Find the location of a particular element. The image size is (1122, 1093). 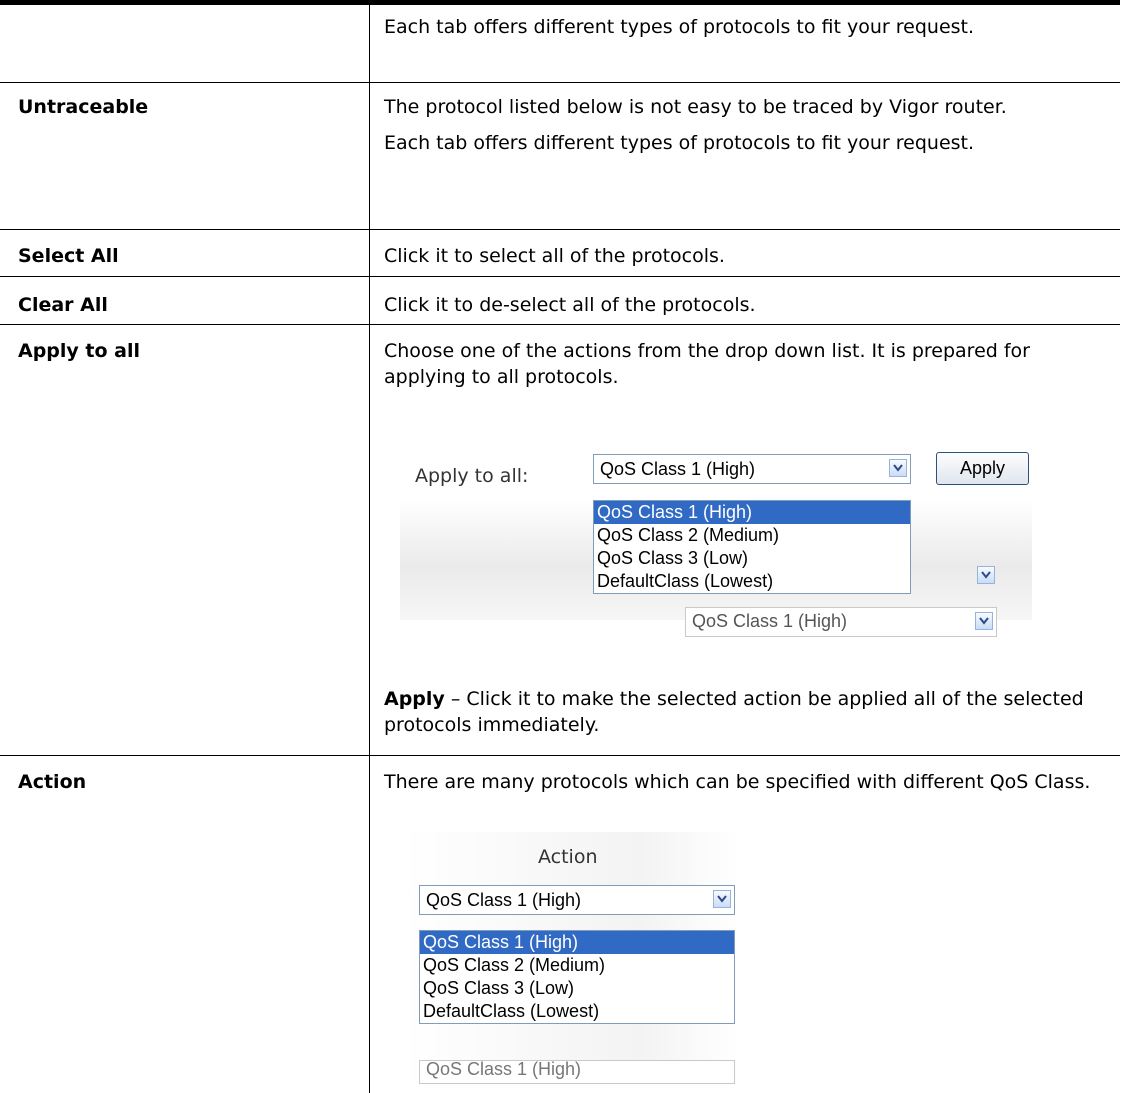

row-term: Clear All is located at coordinates (63, 305).